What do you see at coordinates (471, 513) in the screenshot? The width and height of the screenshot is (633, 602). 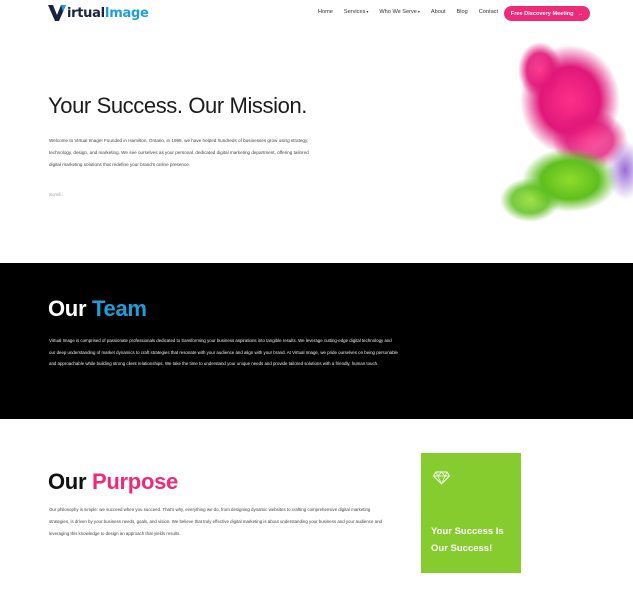 I see `success-card: Your Success Is Our Success!` at bounding box center [471, 513].